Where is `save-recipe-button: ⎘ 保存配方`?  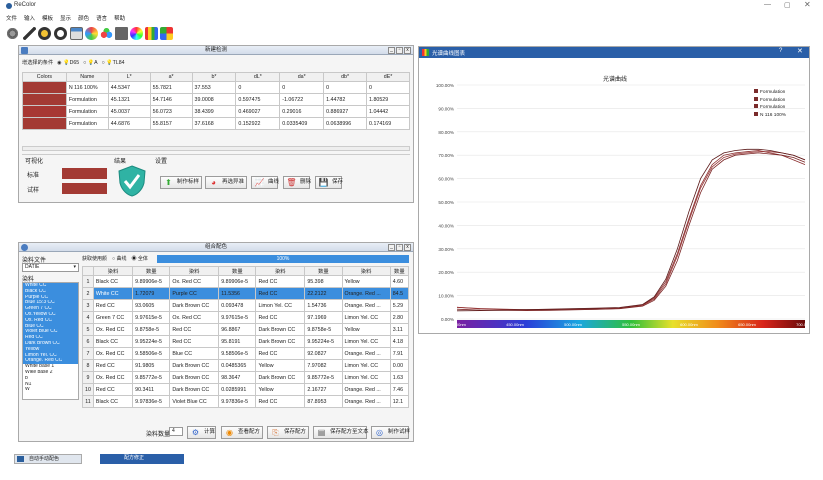 save-recipe-button: ⎘ 保存配方 is located at coordinates (288, 432).